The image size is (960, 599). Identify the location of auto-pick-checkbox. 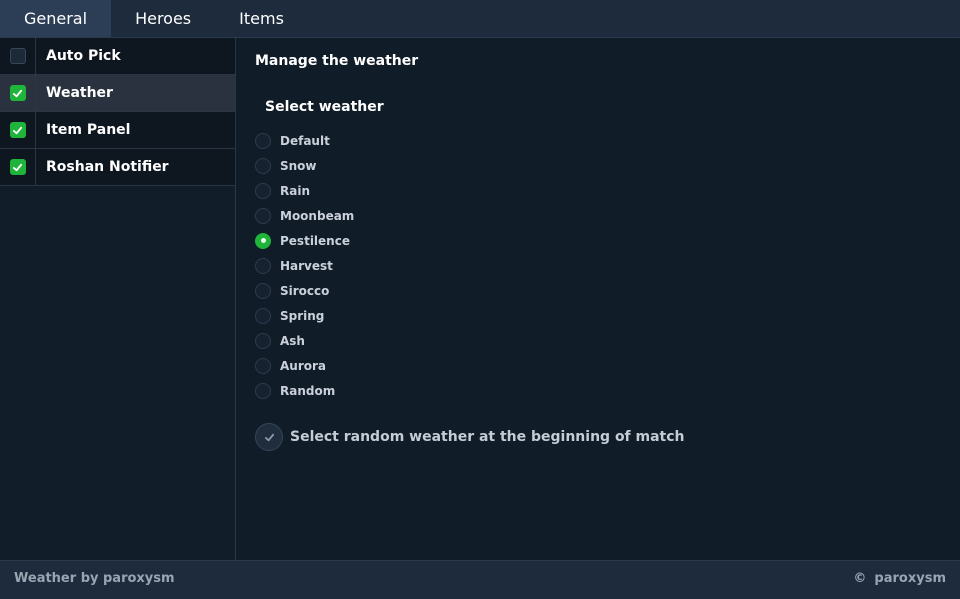
(17, 56).